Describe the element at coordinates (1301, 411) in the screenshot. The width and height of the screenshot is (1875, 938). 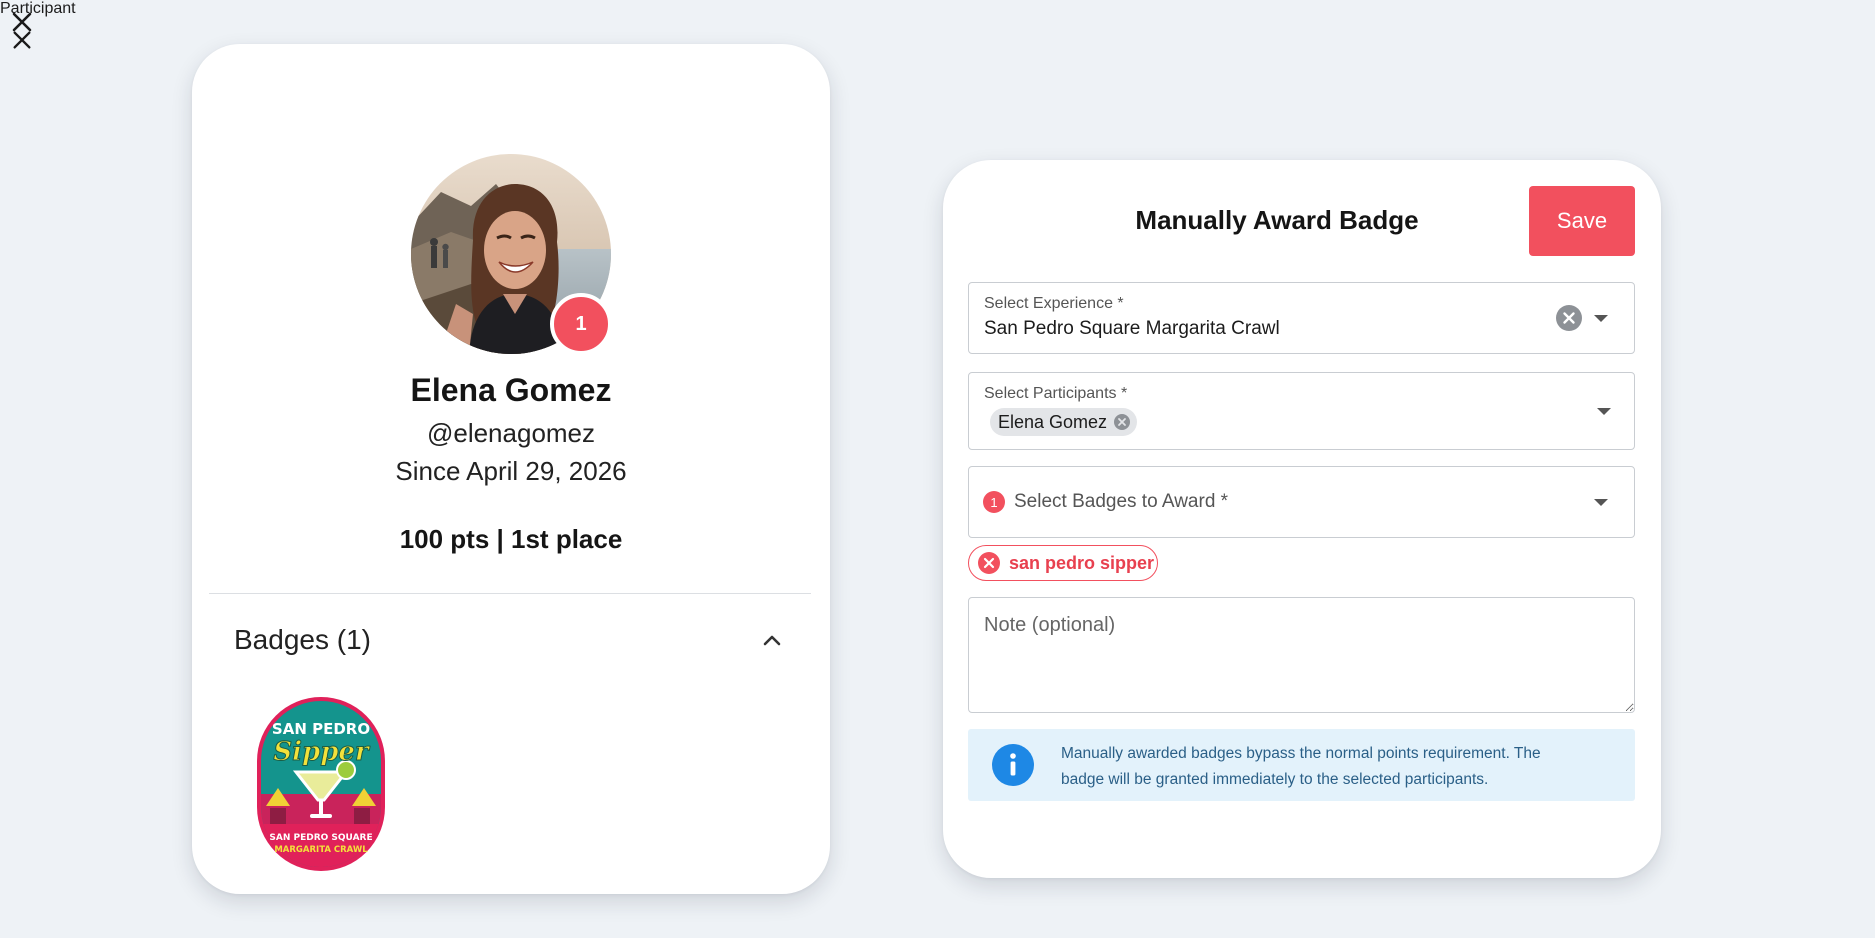
I see `select-participants-field: Select Participants * Elena Gomez` at that location.